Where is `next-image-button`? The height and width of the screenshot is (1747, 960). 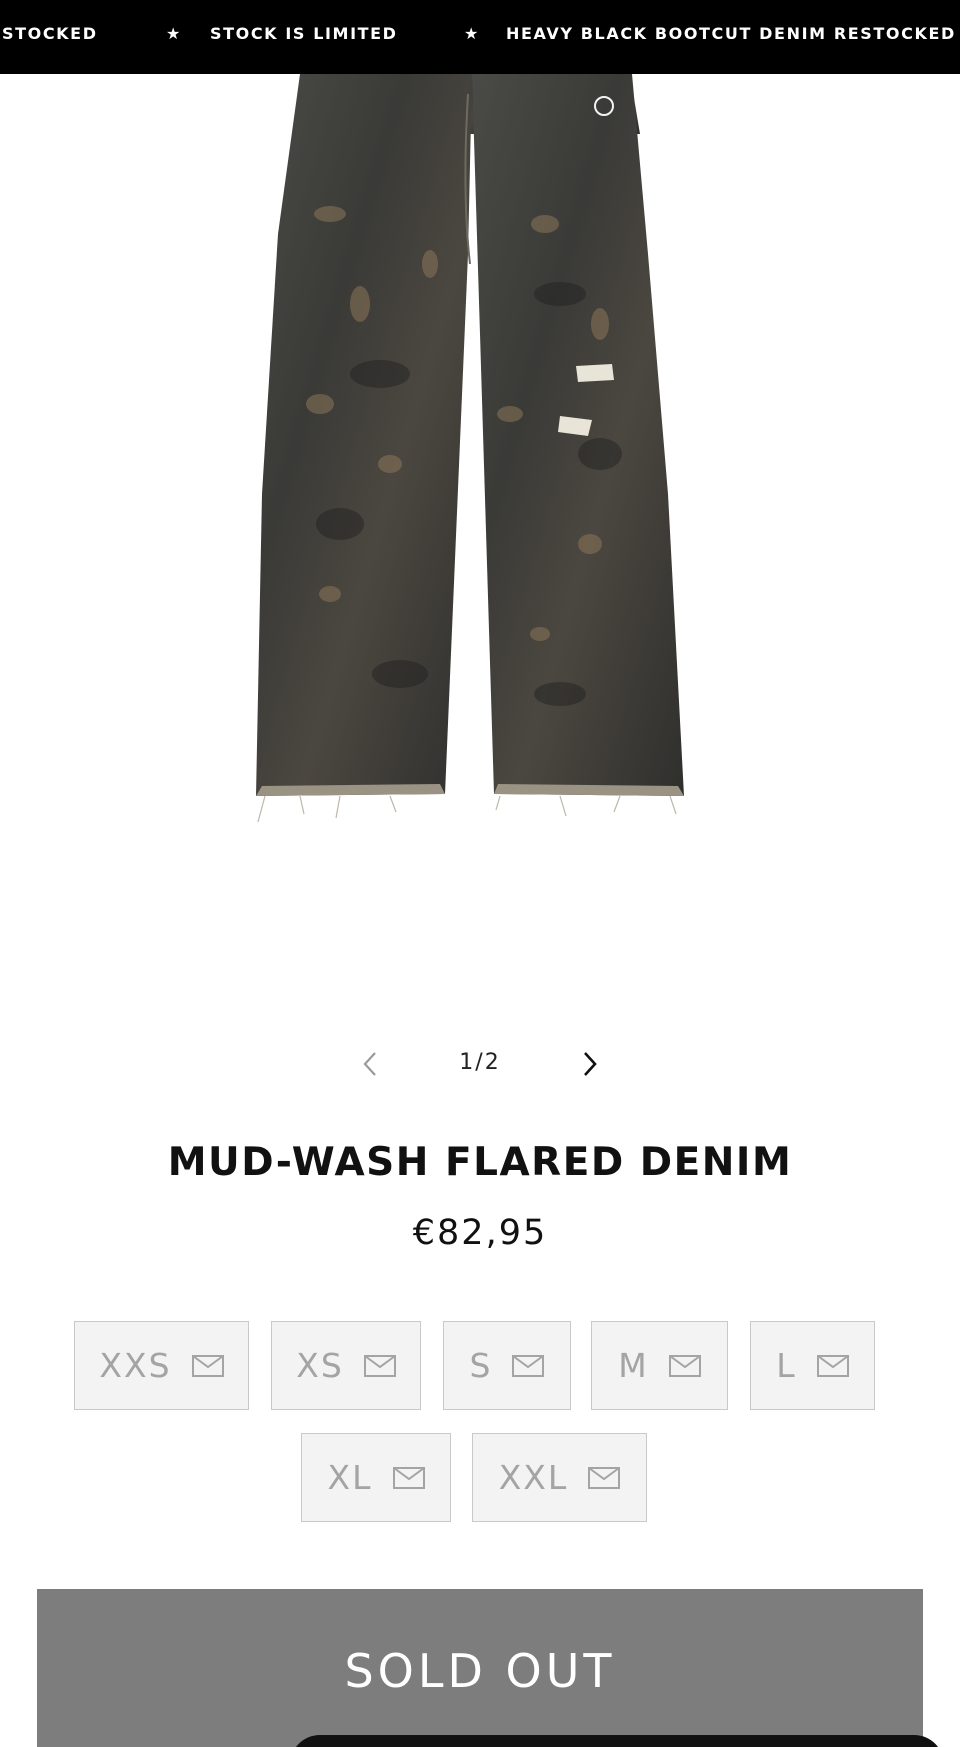 next-image-button is located at coordinates (590, 1064).